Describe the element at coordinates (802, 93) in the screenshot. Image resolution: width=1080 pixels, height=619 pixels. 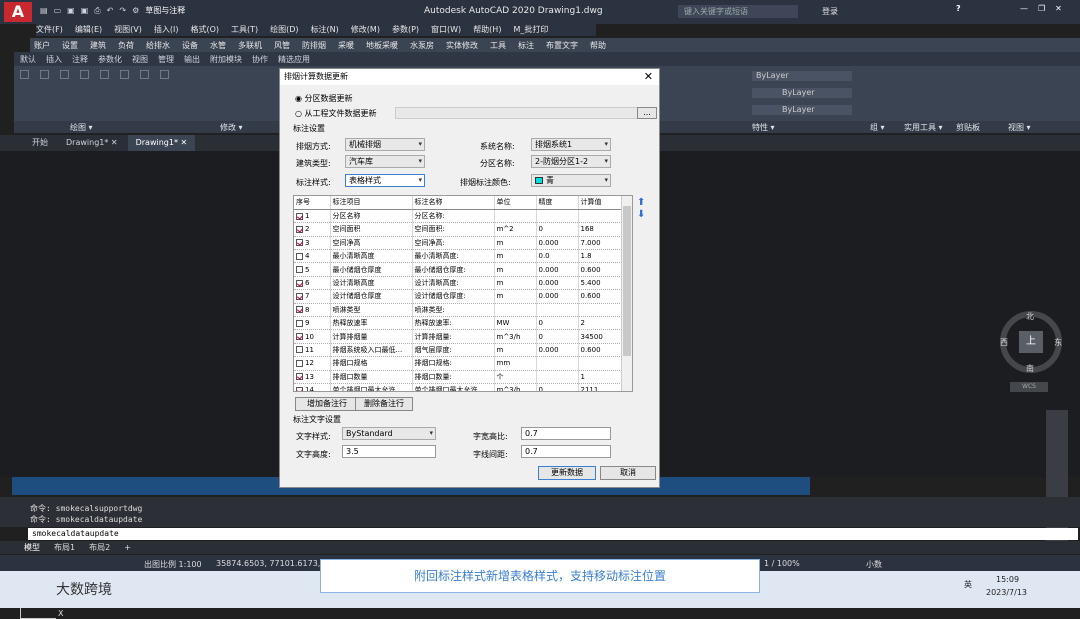
I see `linetype-select: ByLayer` at that location.